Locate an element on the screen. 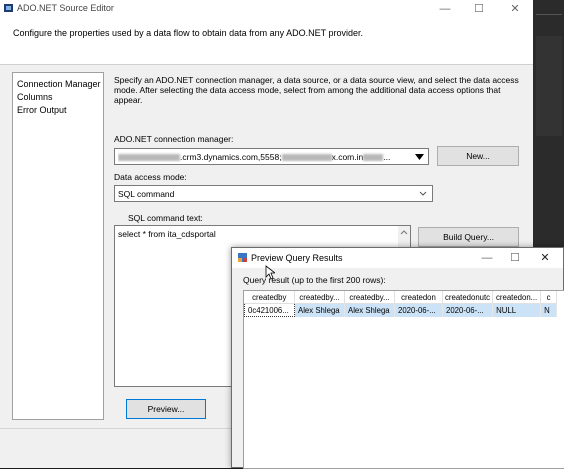  preview-close-button: ✕ is located at coordinates (545, 258).